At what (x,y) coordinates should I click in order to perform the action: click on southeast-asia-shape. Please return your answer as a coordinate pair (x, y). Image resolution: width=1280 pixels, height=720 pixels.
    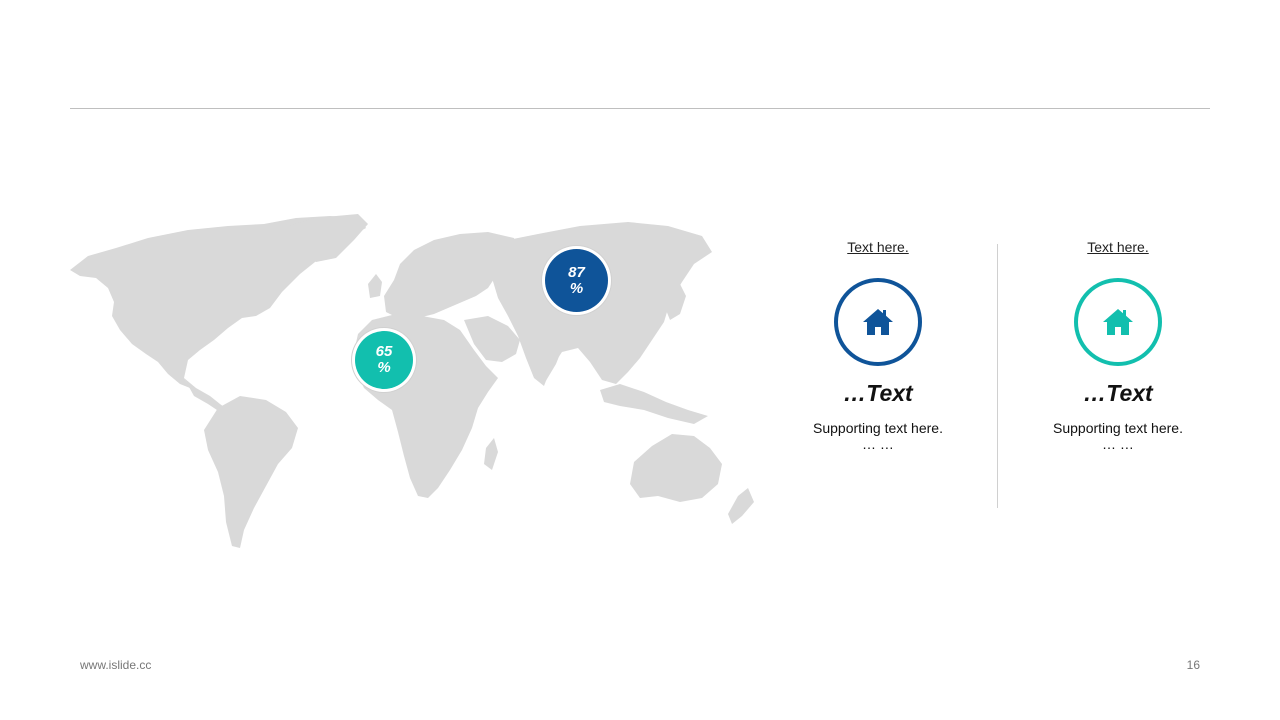
    Looking at the image, I should click on (654, 404).